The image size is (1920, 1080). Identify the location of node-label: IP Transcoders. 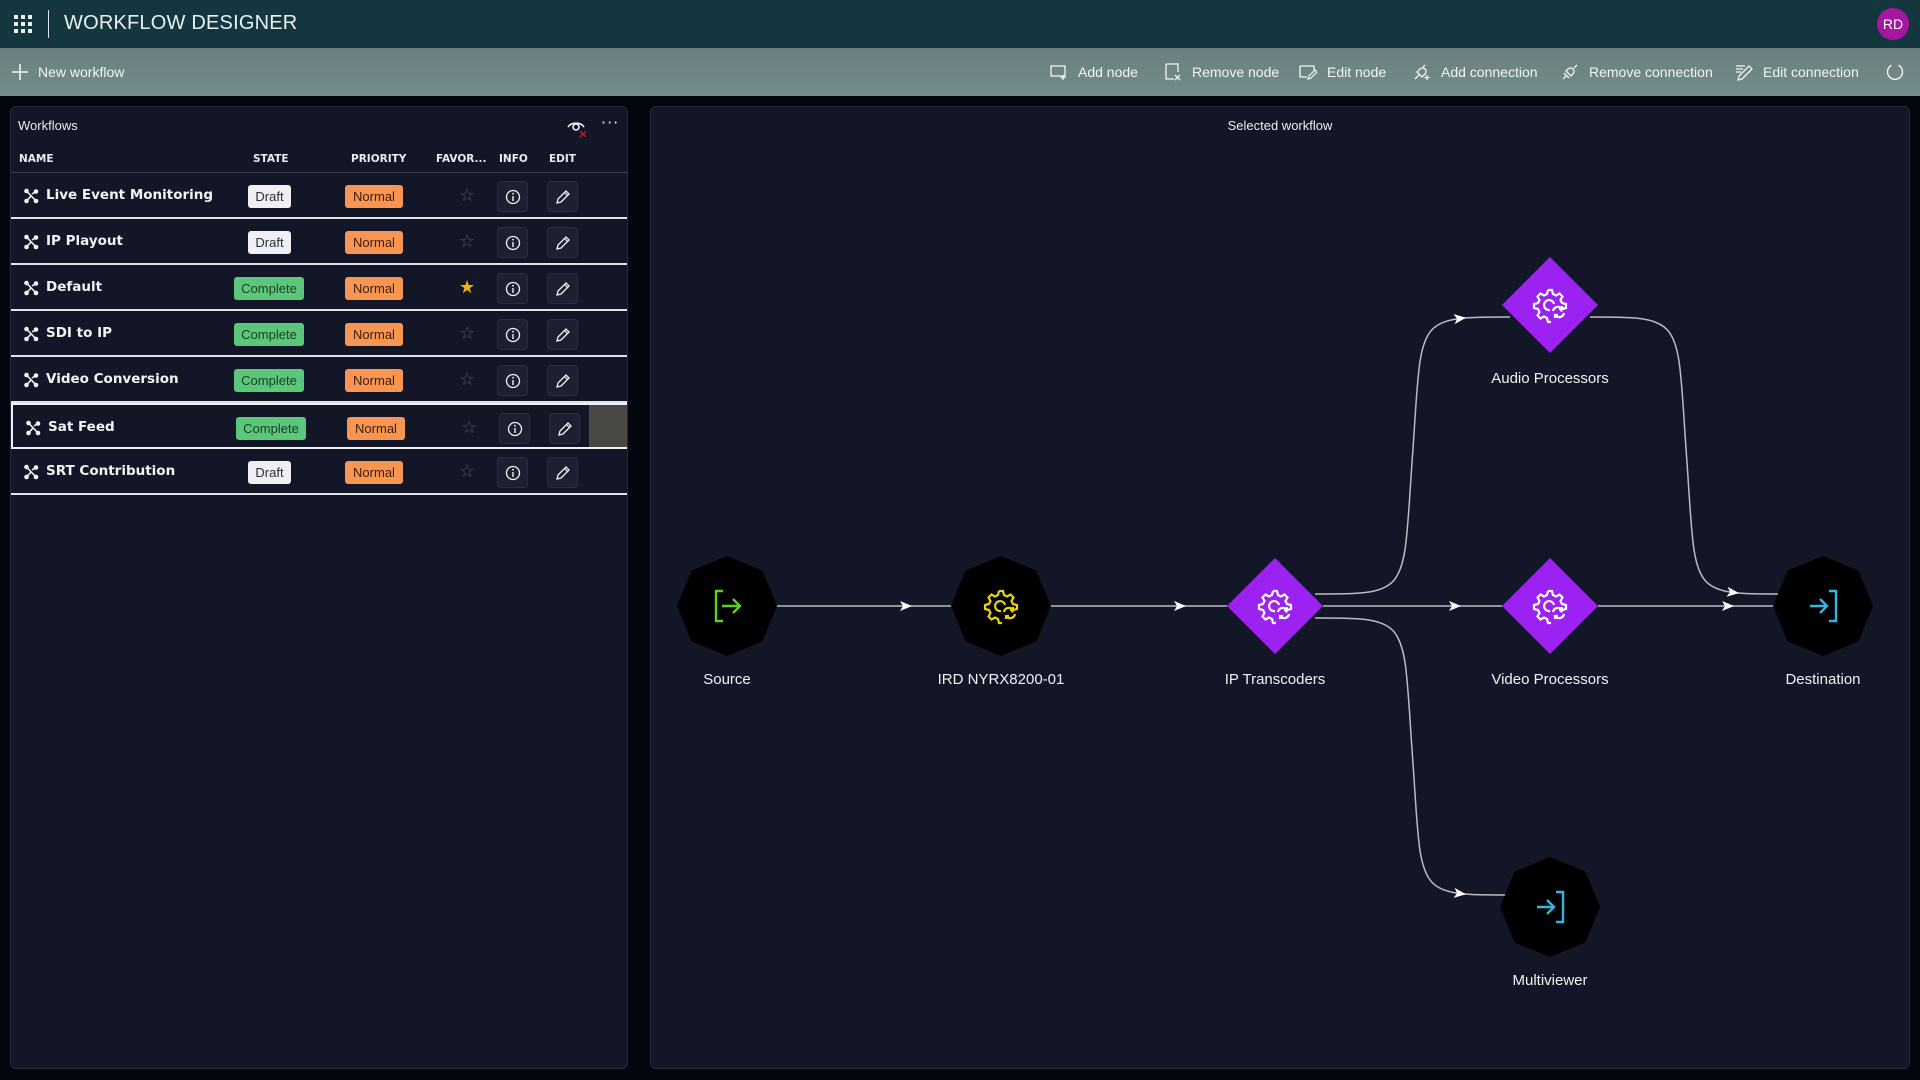
(1275, 679).